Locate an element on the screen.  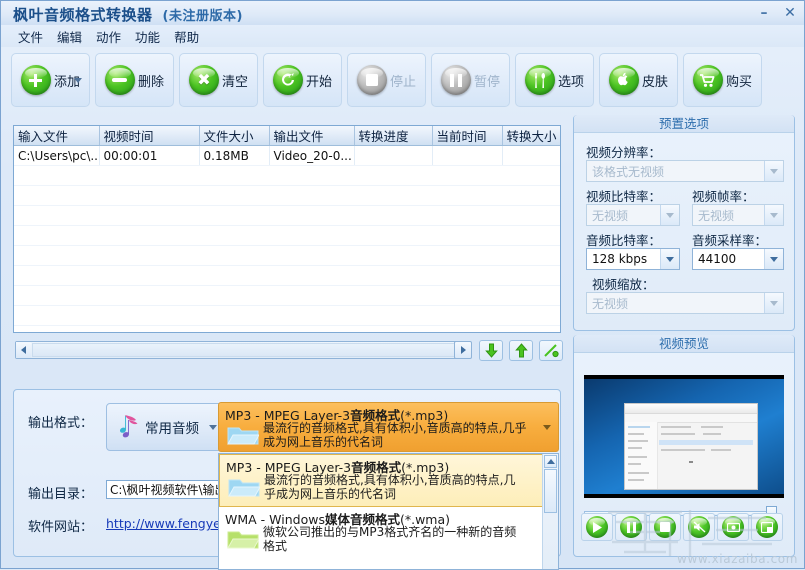
pause-icon is located at coordinates (631, 527).